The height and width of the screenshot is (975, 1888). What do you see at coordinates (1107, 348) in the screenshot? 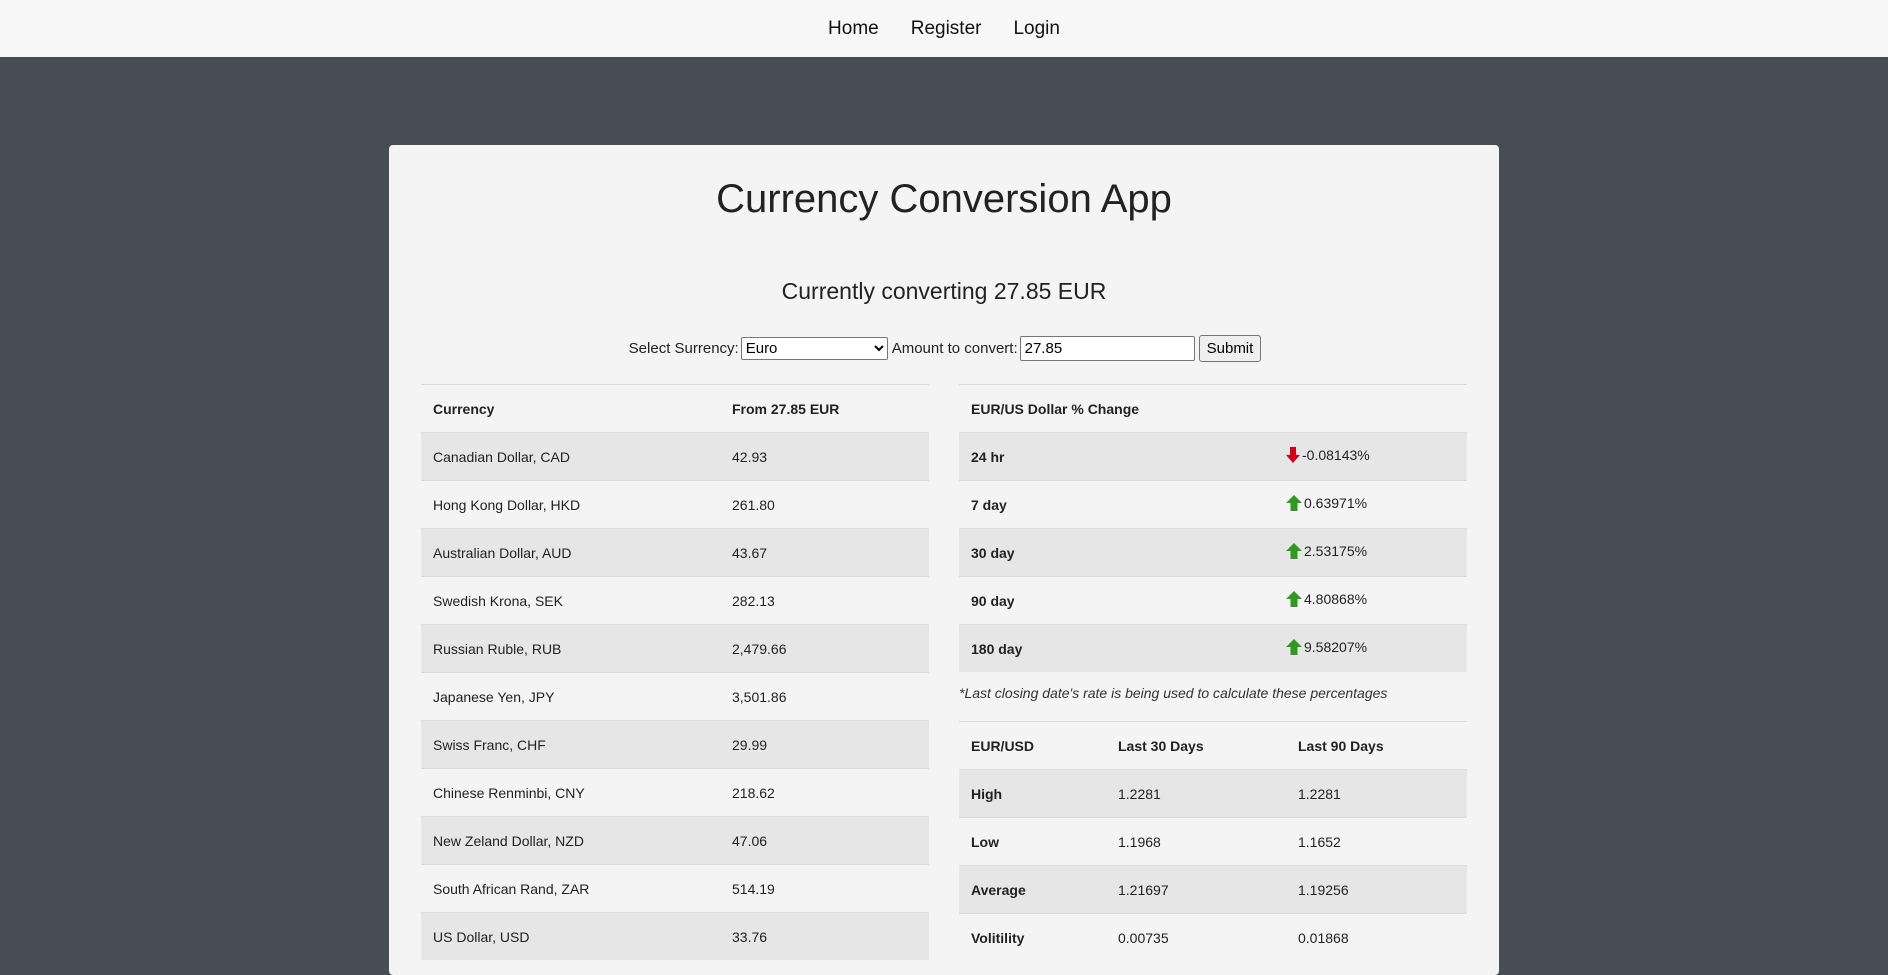
I see `amount-input` at bounding box center [1107, 348].